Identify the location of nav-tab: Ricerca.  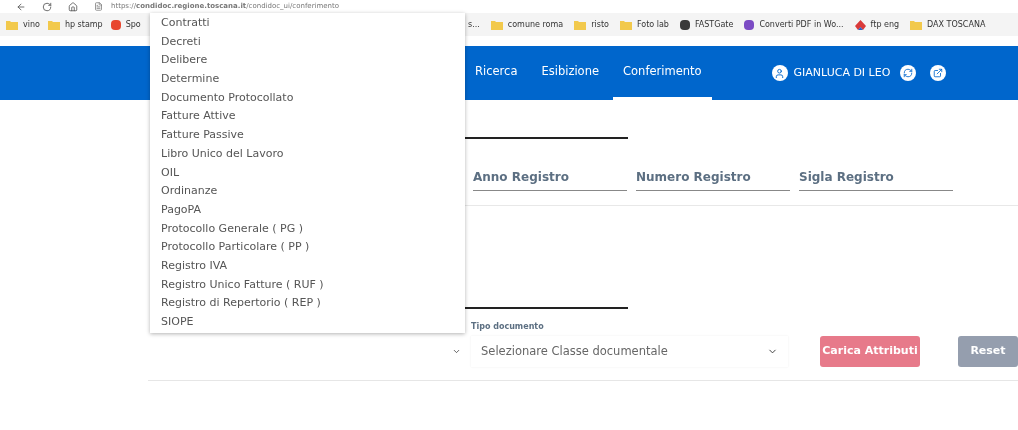
(496, 73).